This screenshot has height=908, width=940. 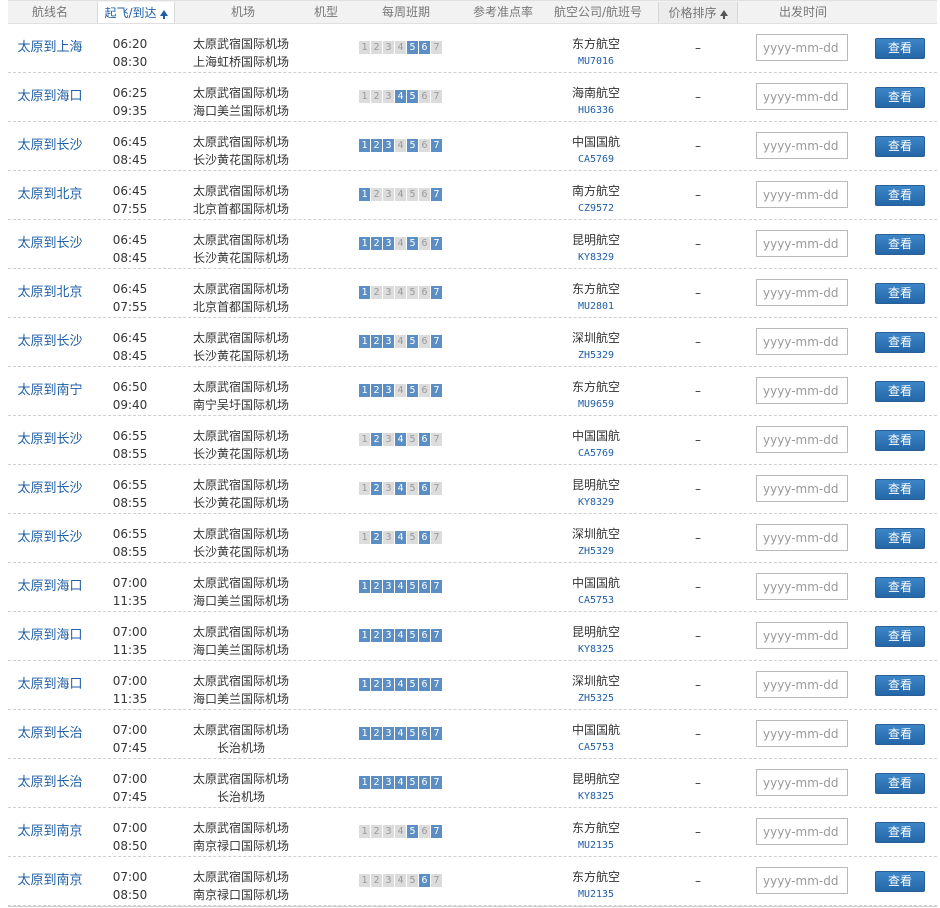 I want to click on flight-number-link: CZ9572, so click(x=596, y=209).